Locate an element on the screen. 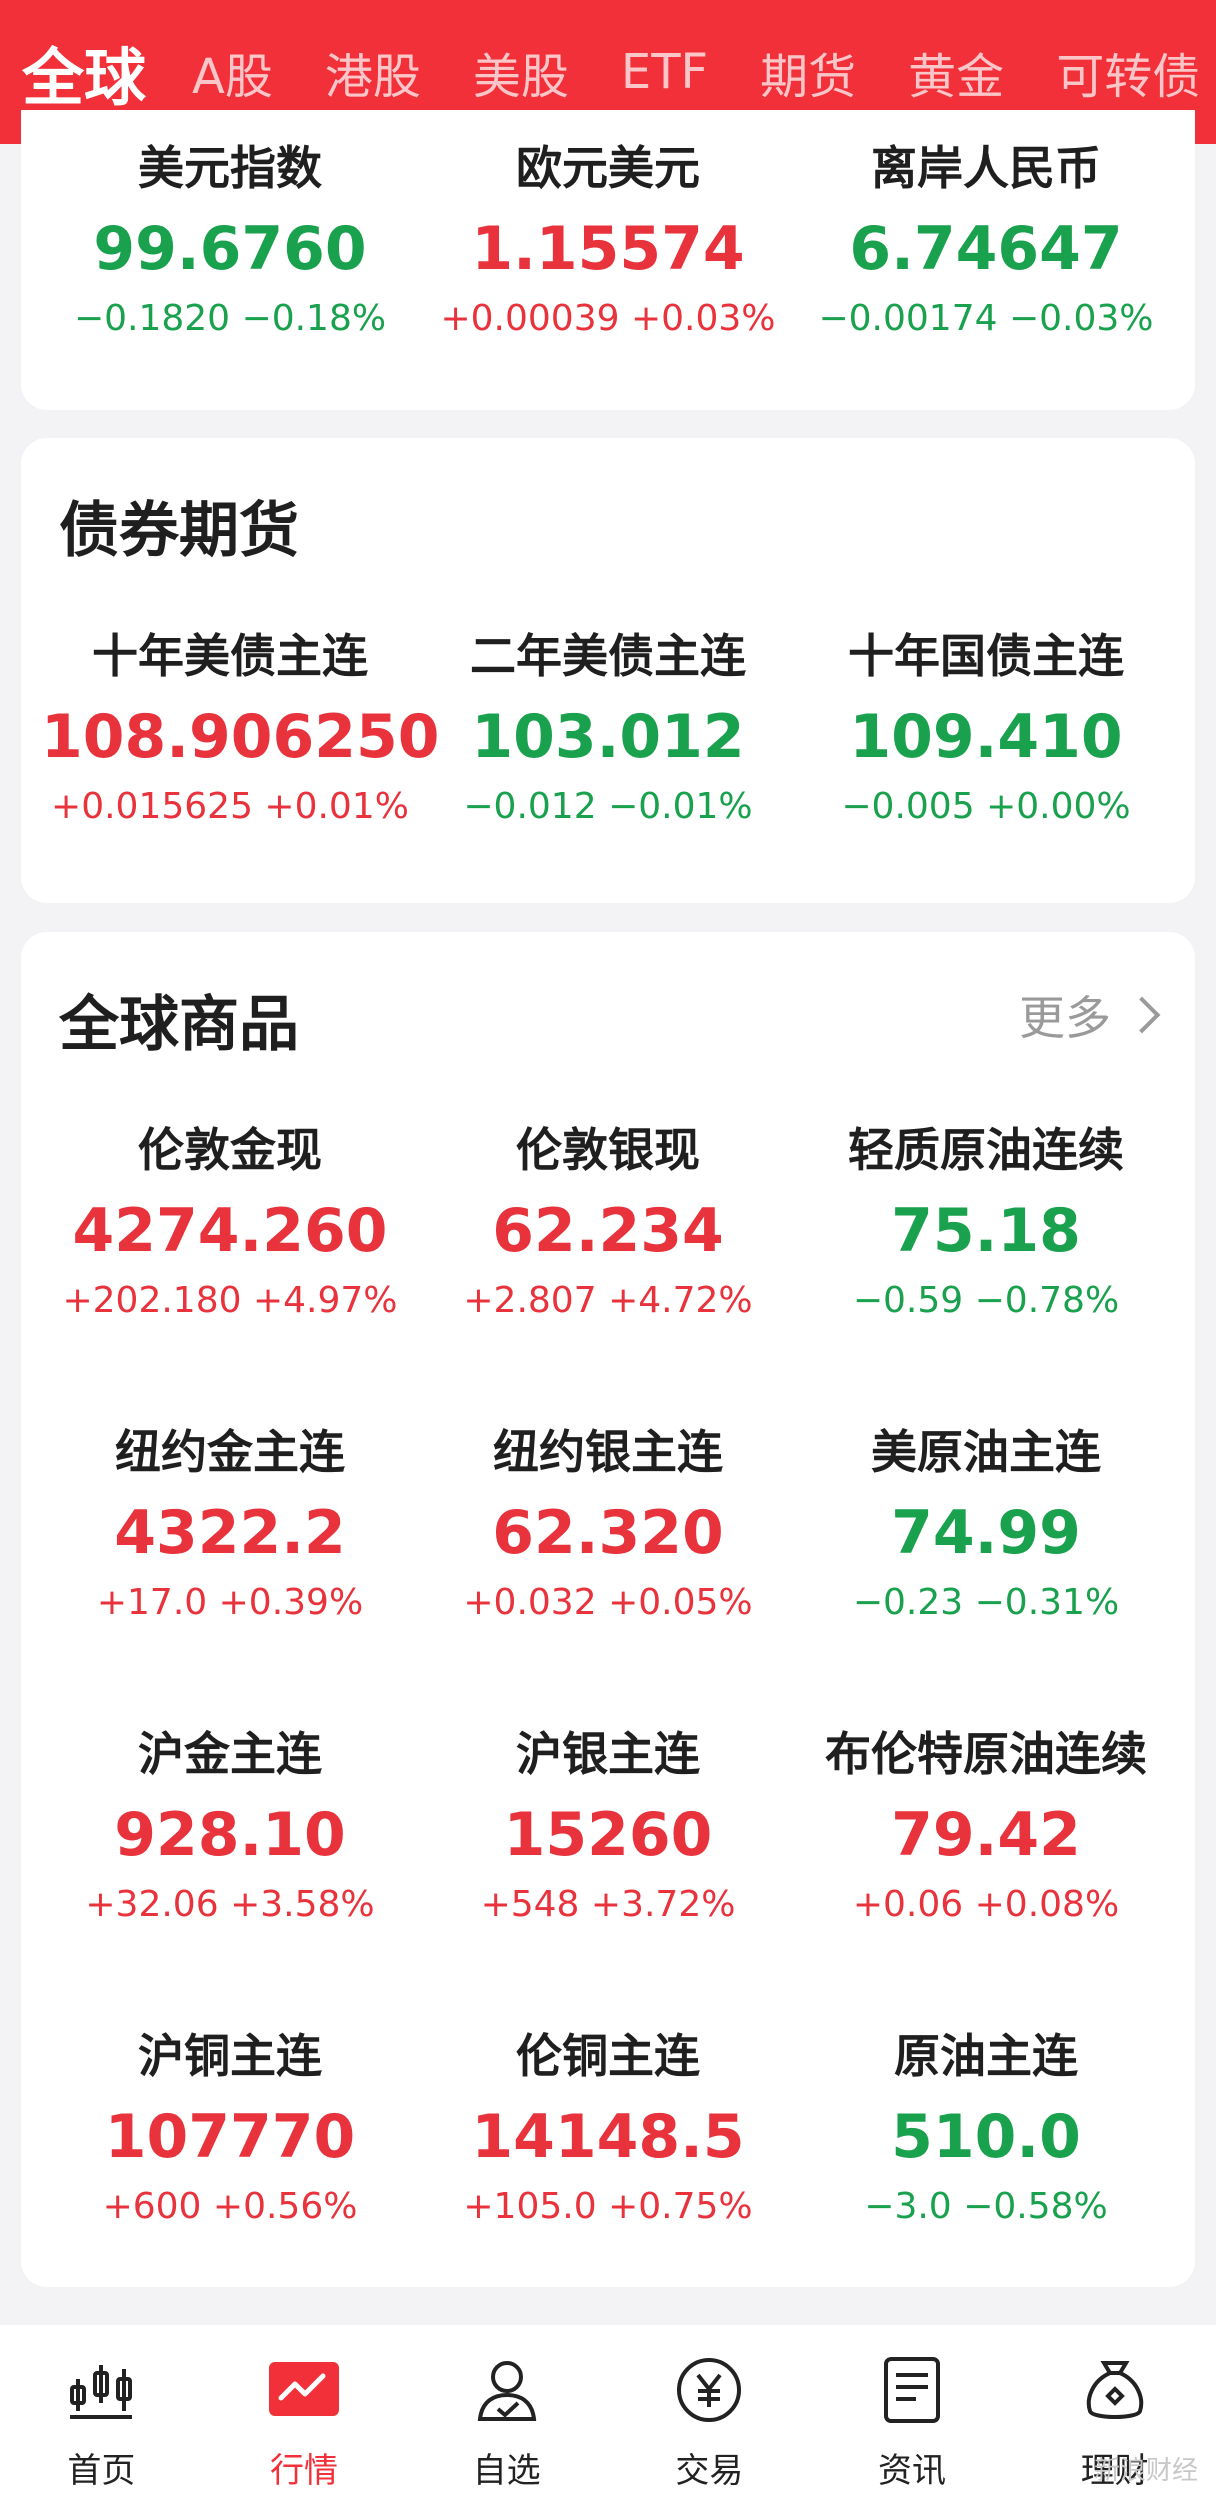 The height and width of the screenshot is (2505, 1216). quote-price: 107770 is located at coordinates (230, 2137).